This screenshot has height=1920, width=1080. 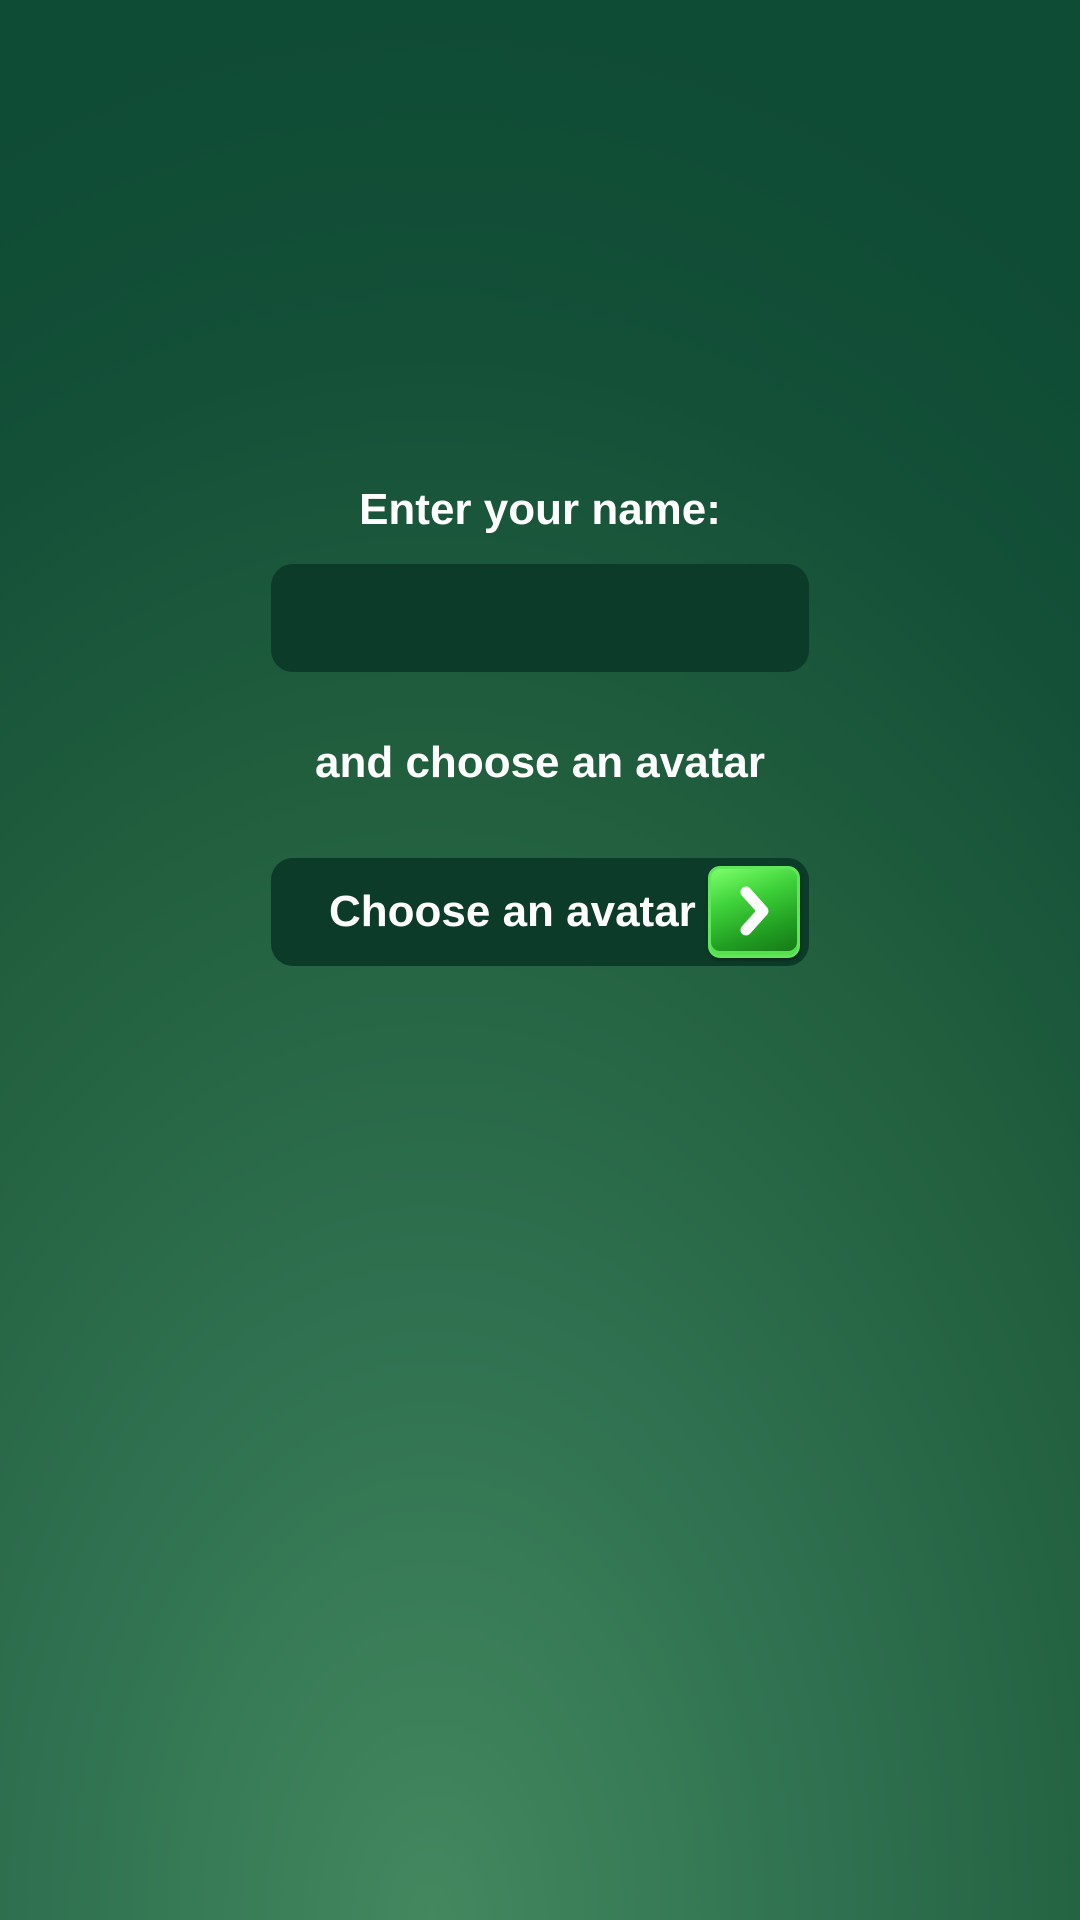 I want to click on name-input, so click(x=540, y=618).